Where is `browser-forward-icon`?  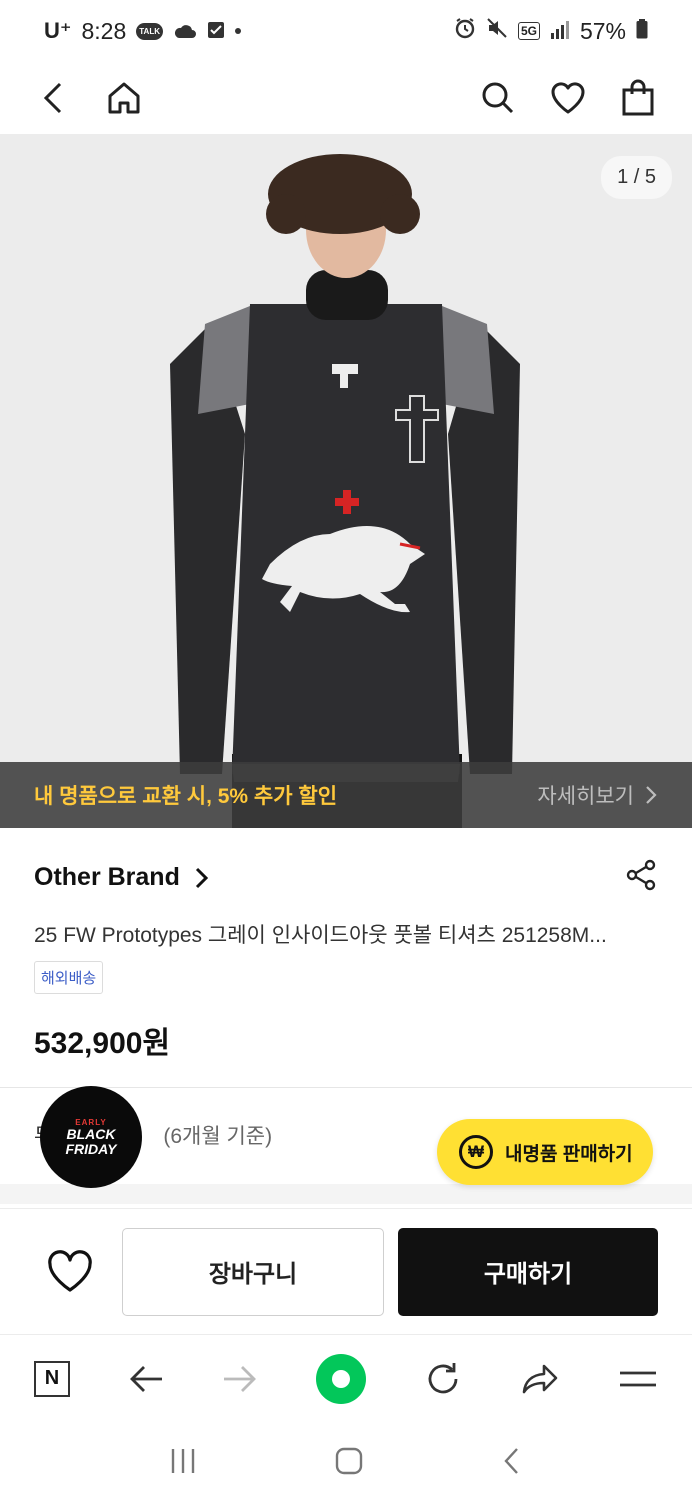
browser-forward-icon is located at coordinates (240, 1379).